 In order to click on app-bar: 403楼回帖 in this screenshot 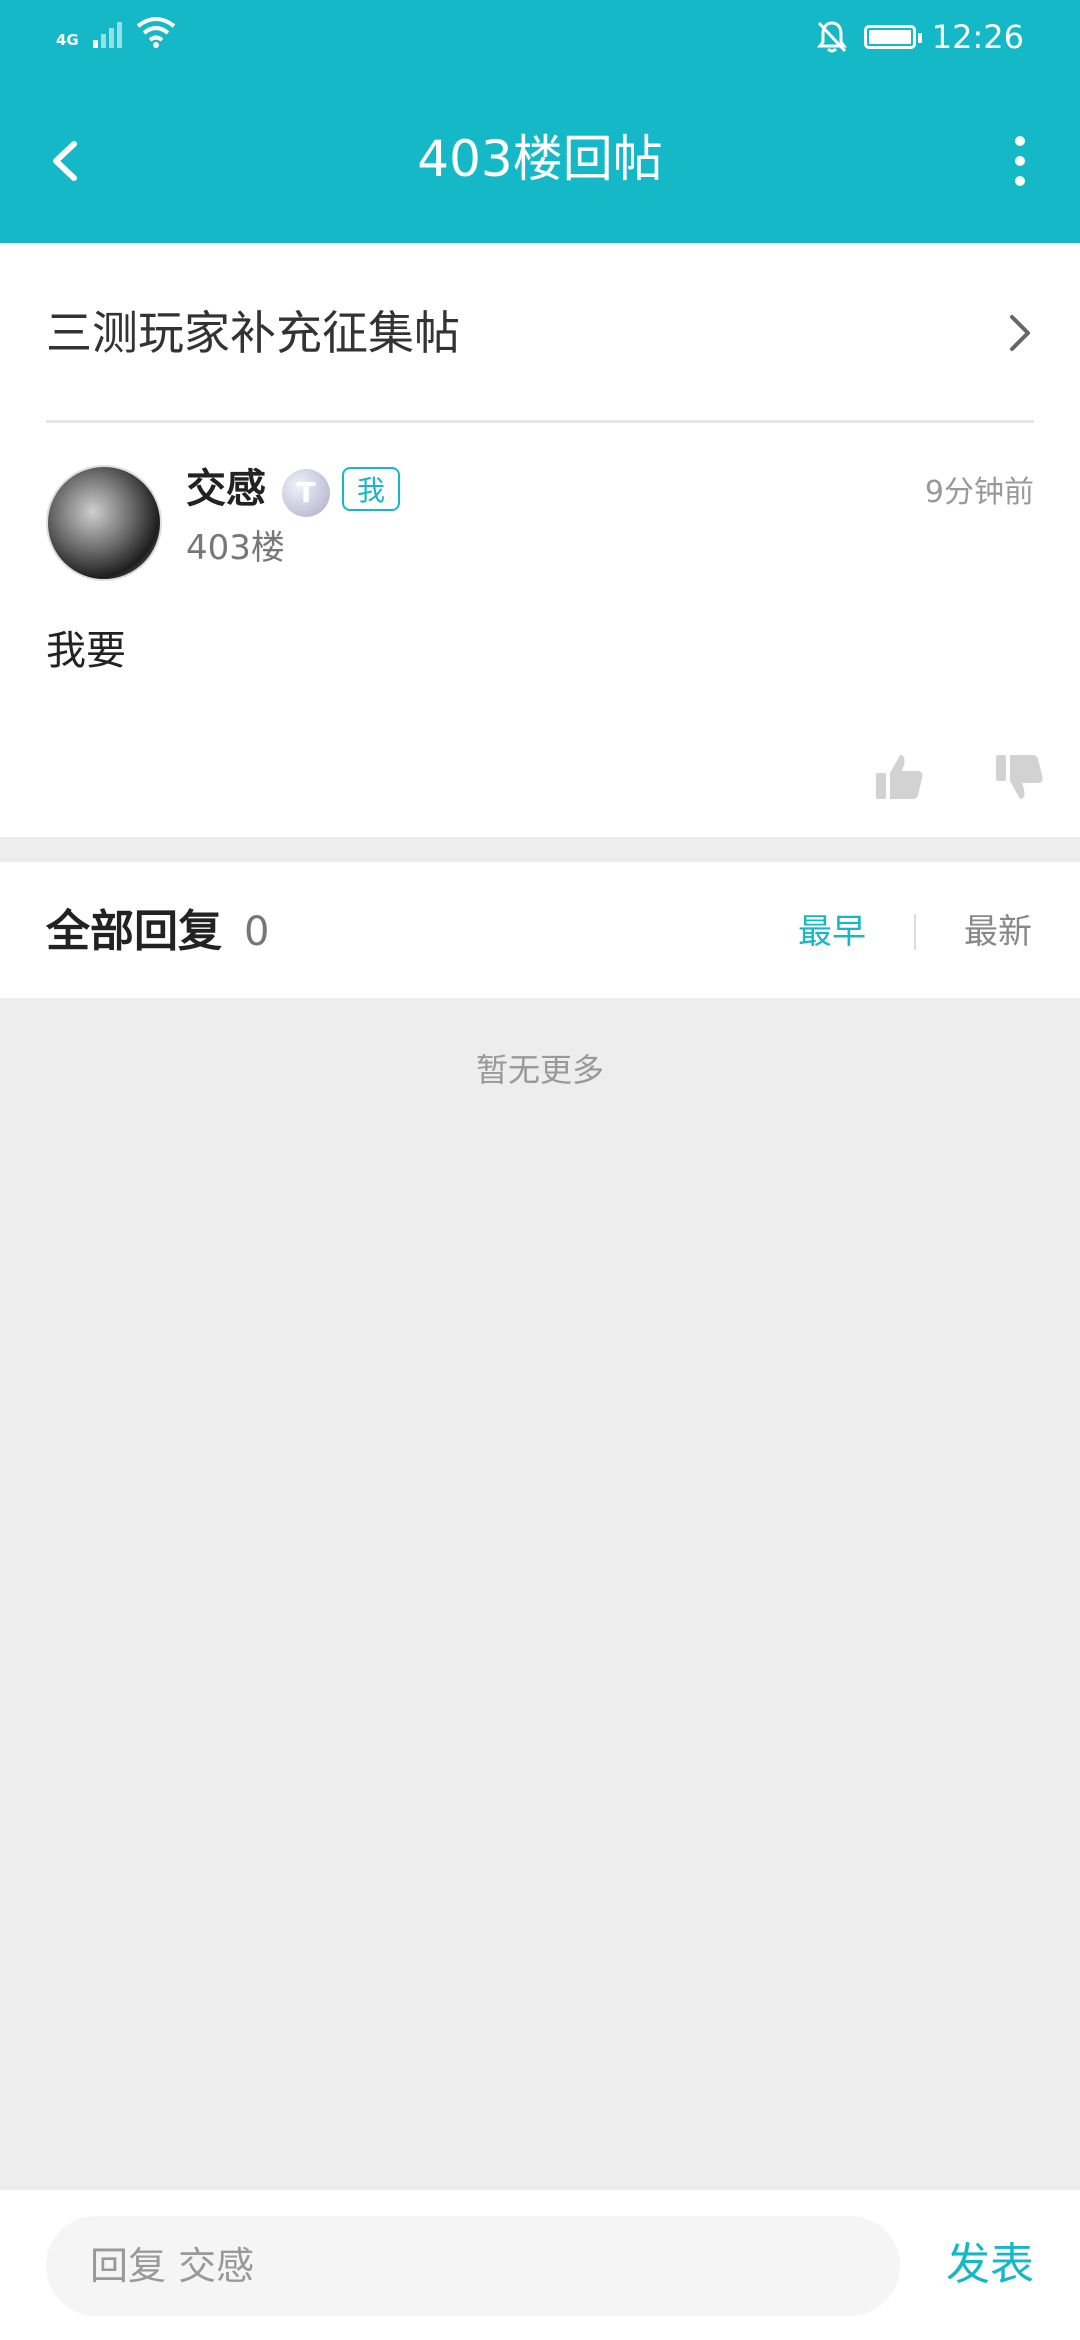, I will do `click(540, 161)`.